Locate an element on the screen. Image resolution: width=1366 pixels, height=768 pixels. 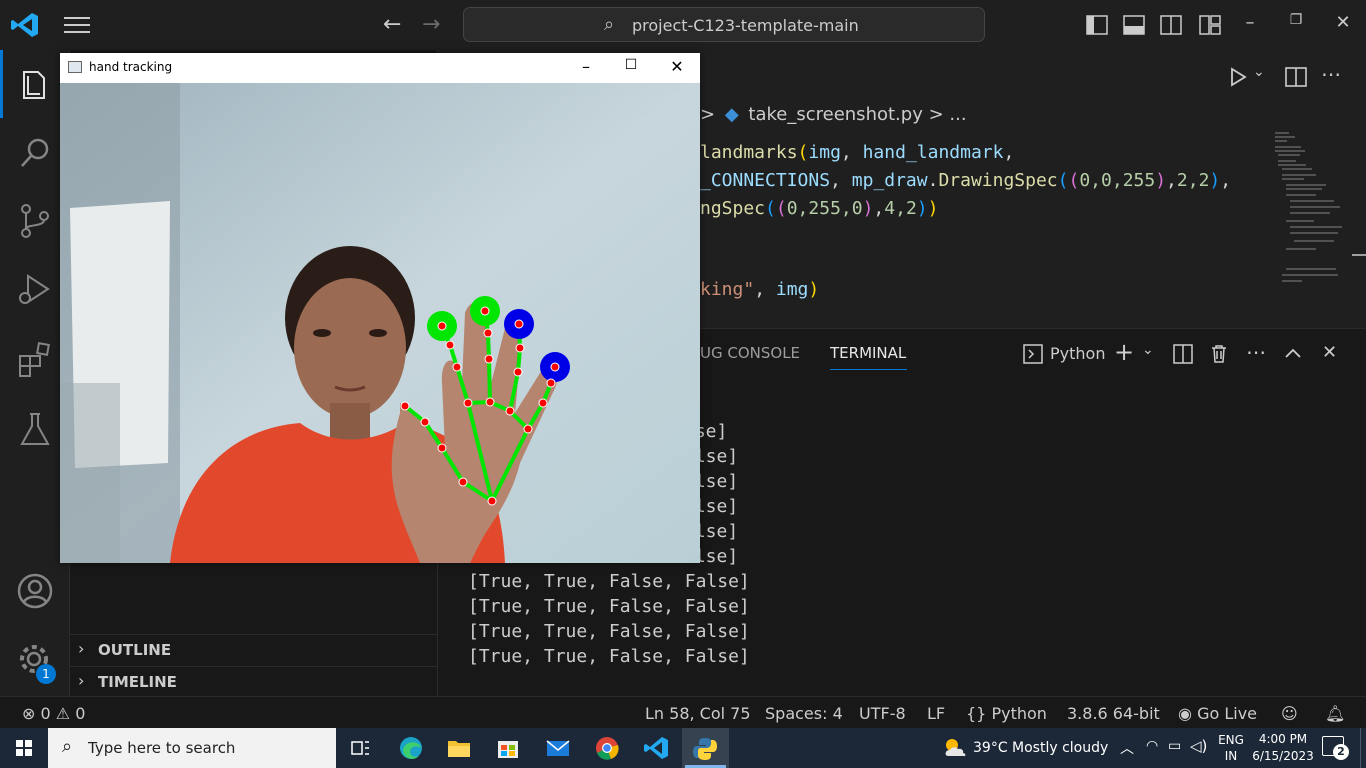
cursor-position: Ln 58, Col 75 is located at coordinates (698, 713).